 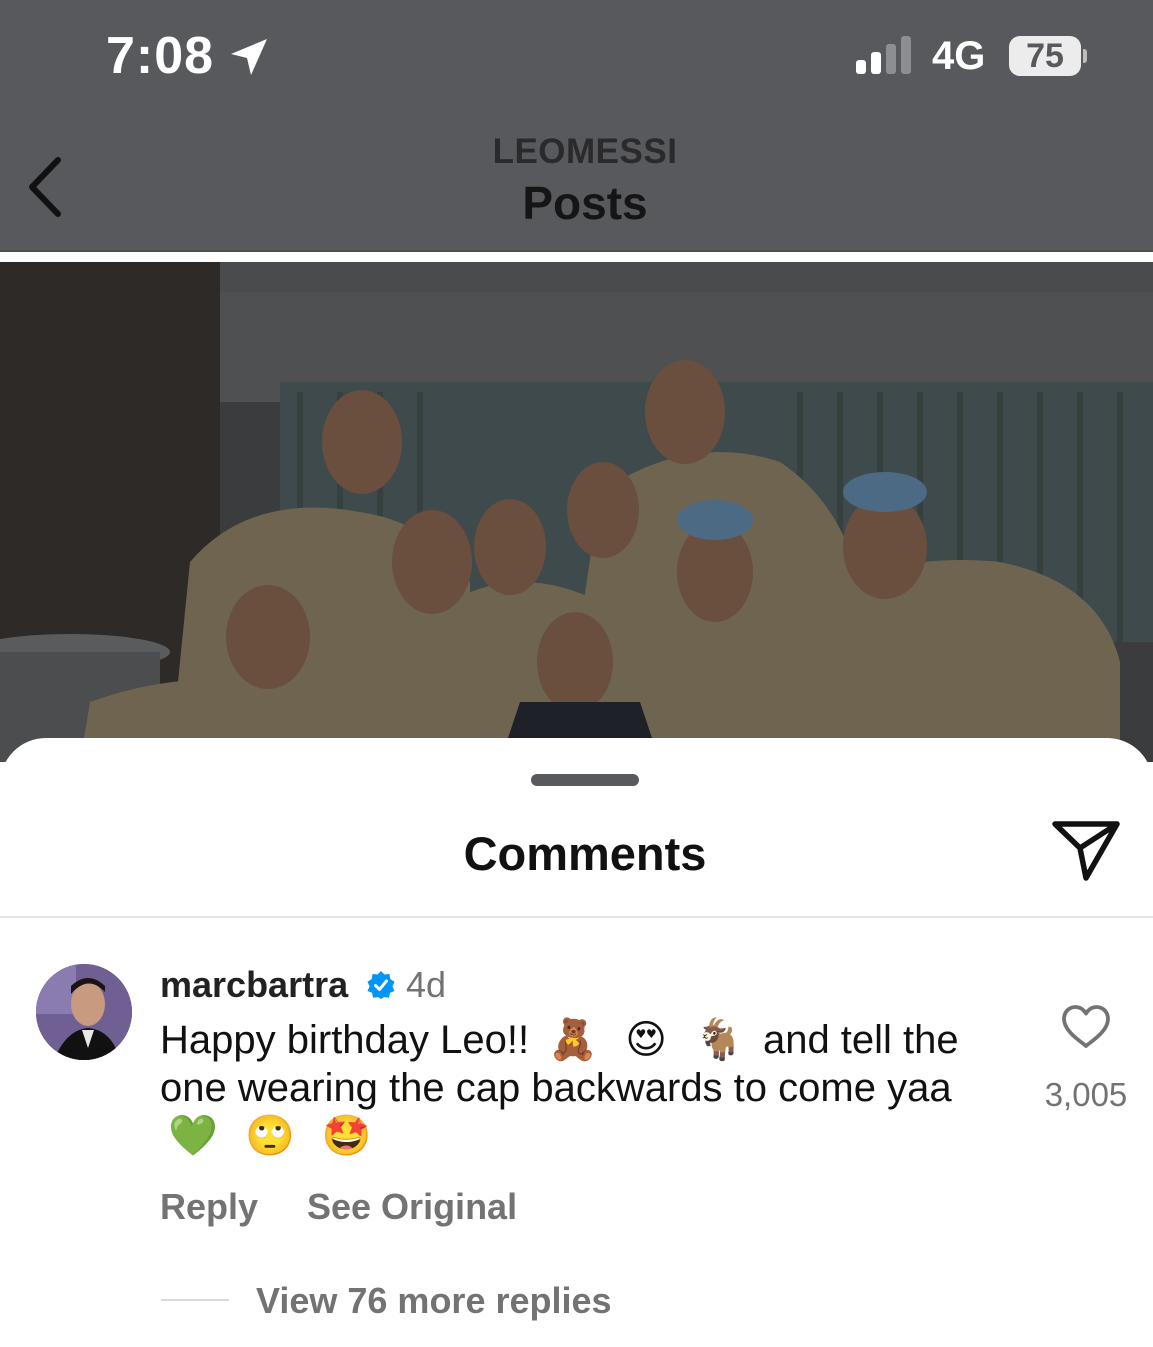 I want to click on star-struck-emoji: 🤩, so click(x=346, y=1136).